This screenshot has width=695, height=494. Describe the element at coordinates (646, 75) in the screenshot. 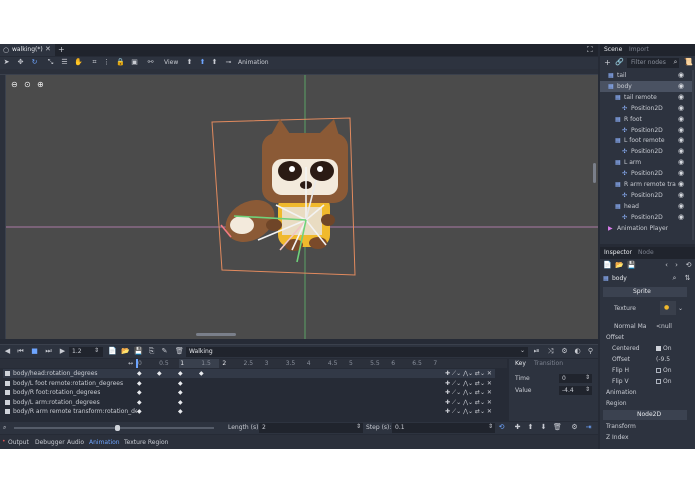

I see `scene-node-row: ▦ tail ◉` at that location.